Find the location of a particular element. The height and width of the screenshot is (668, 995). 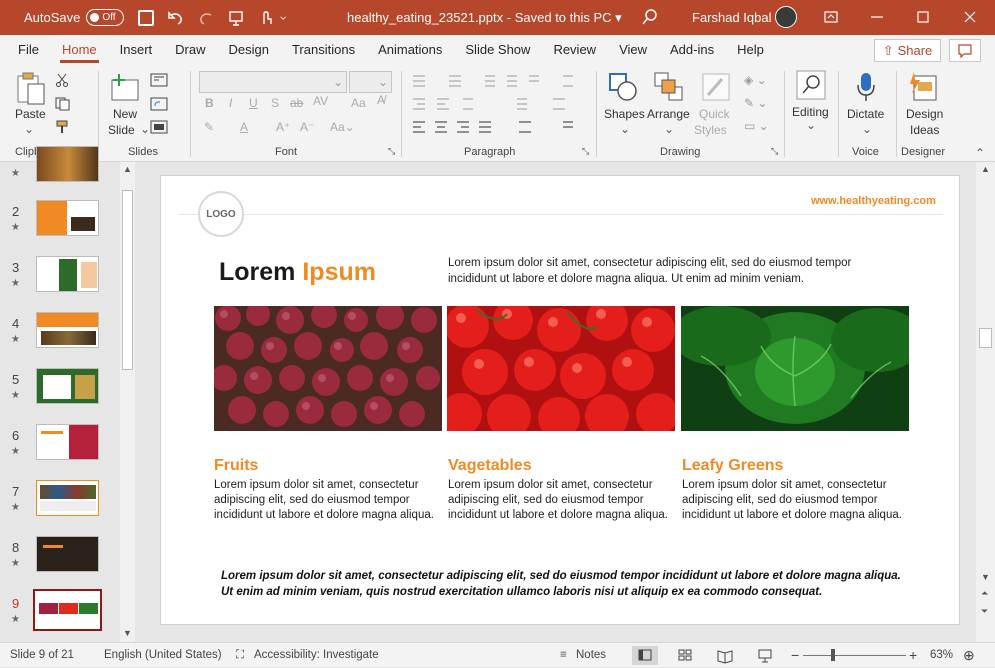

design-ideas-icon is located at coordinates (923, 87).